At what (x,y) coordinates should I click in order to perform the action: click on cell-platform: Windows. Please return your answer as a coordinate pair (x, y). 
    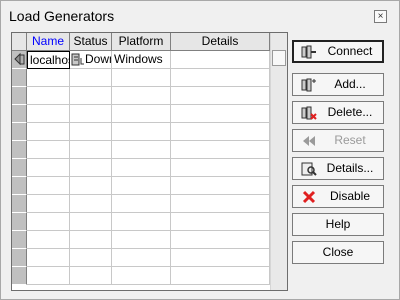
    Looking at the image, I should click on (141, 60).